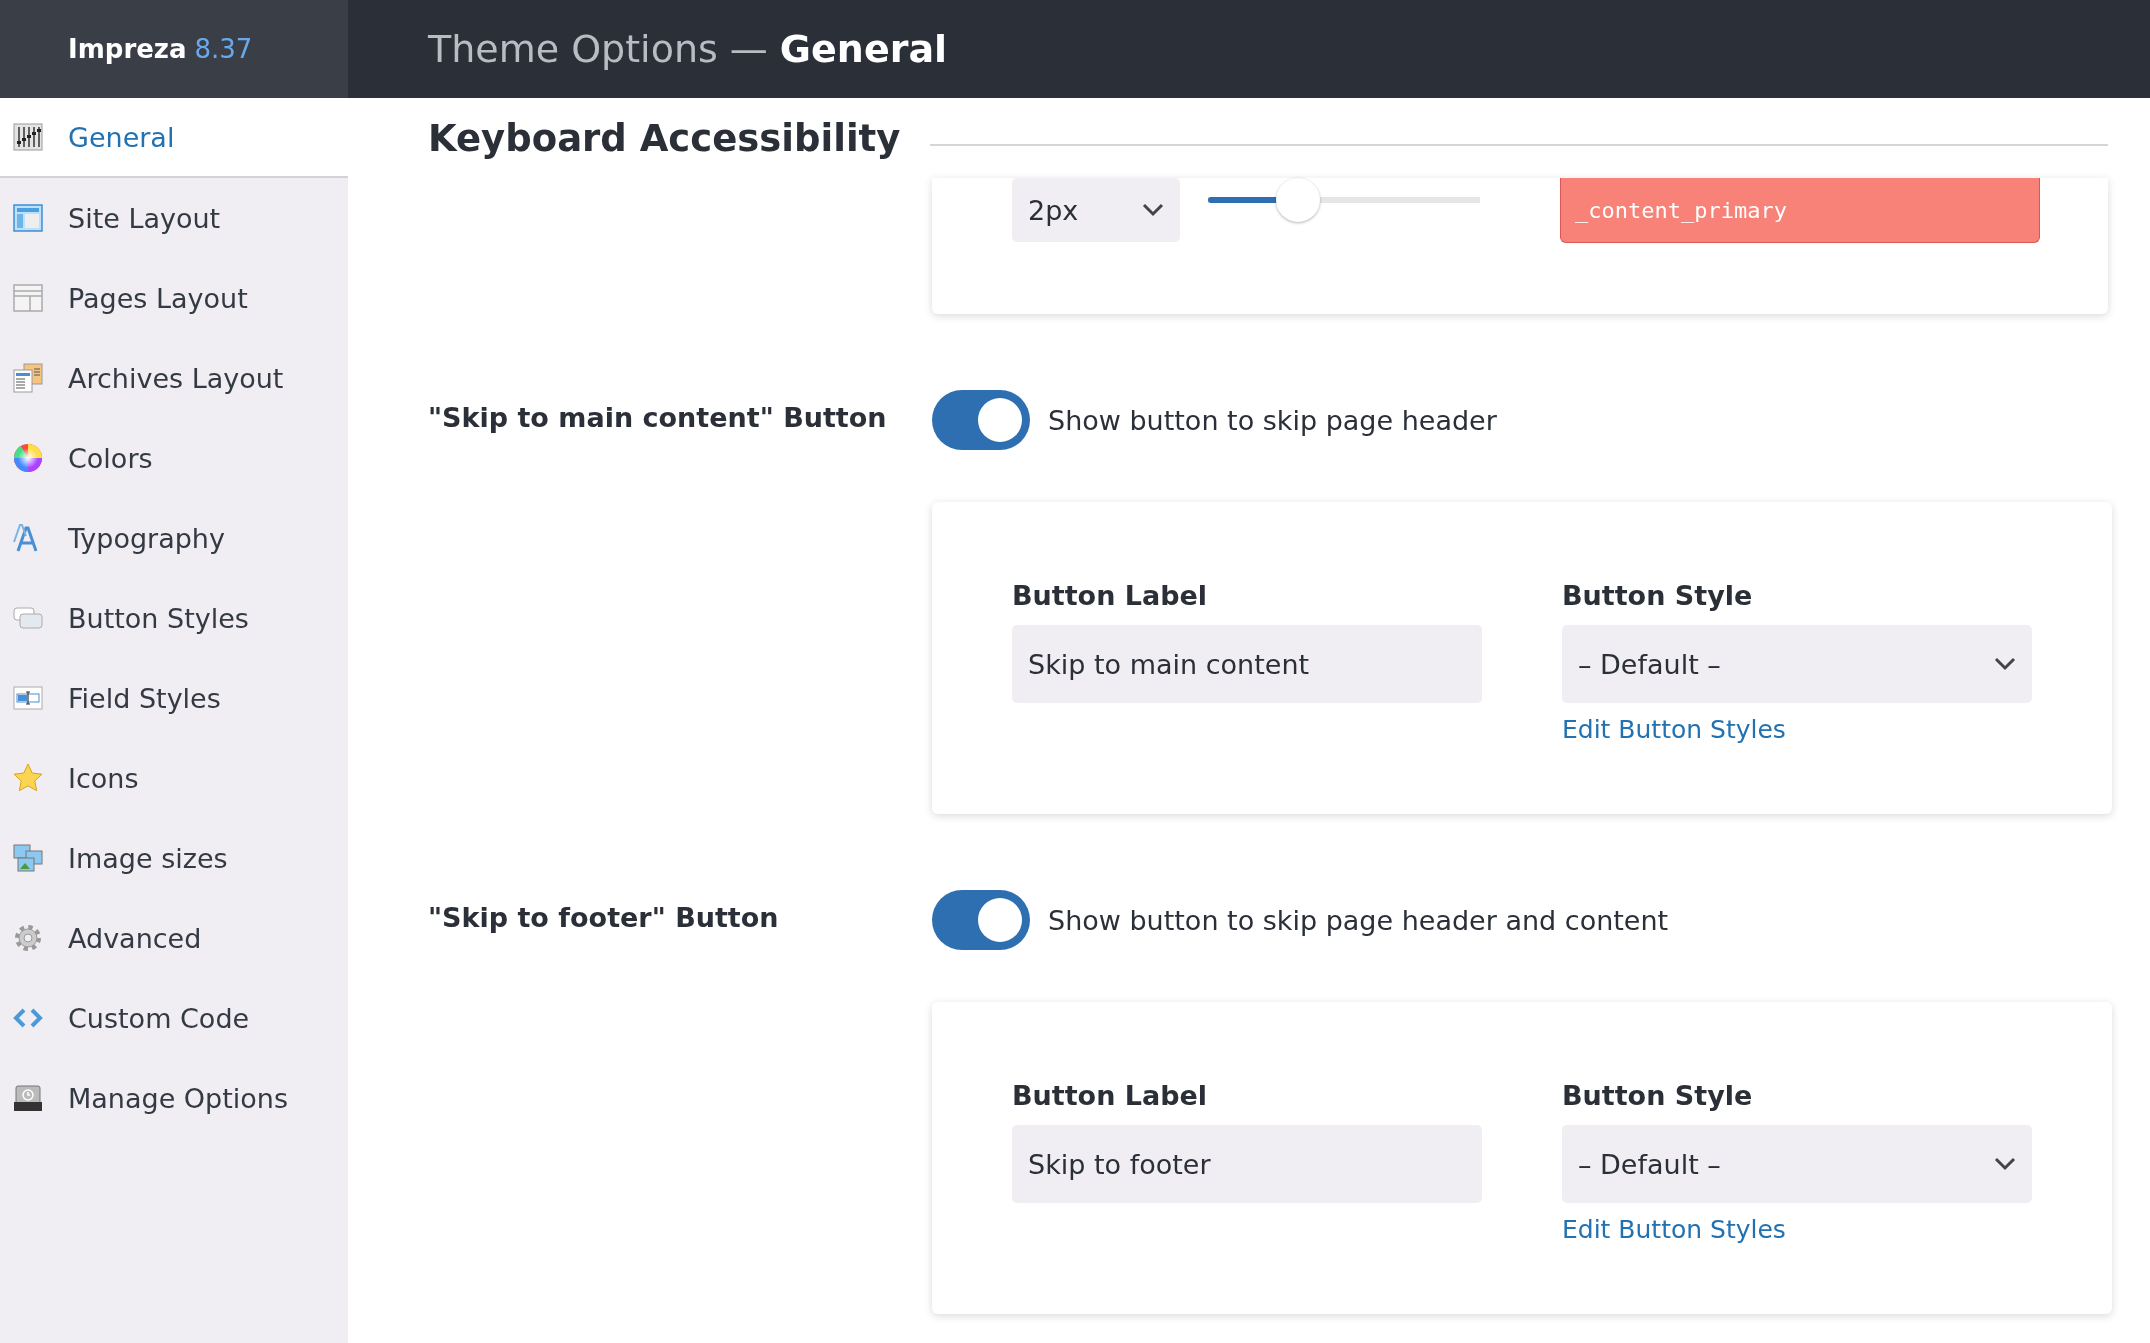 The width and height of the screenshot is (2150, 1343). What do you see at coordinates (28, 858) in the screenshot?
I see `images-icon` at bounding box center [28, 858].